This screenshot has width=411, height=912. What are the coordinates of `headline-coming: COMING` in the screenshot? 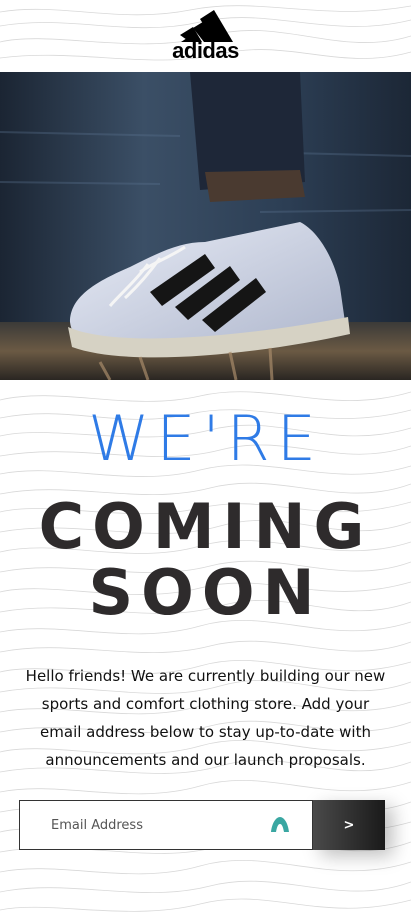 It's located at (205, 526).